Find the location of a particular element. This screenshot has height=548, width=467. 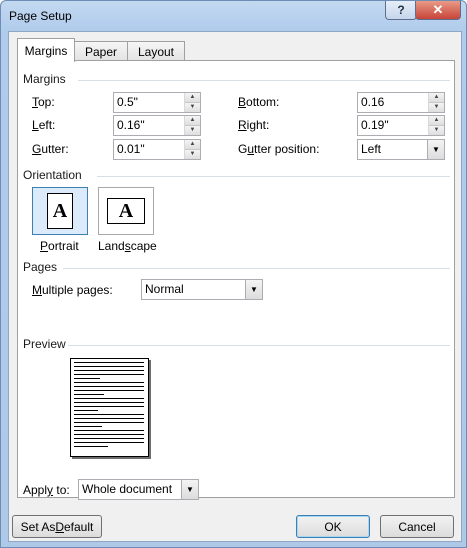

left-spin-down-icon: ▼ is located at coordinates (192, 130).